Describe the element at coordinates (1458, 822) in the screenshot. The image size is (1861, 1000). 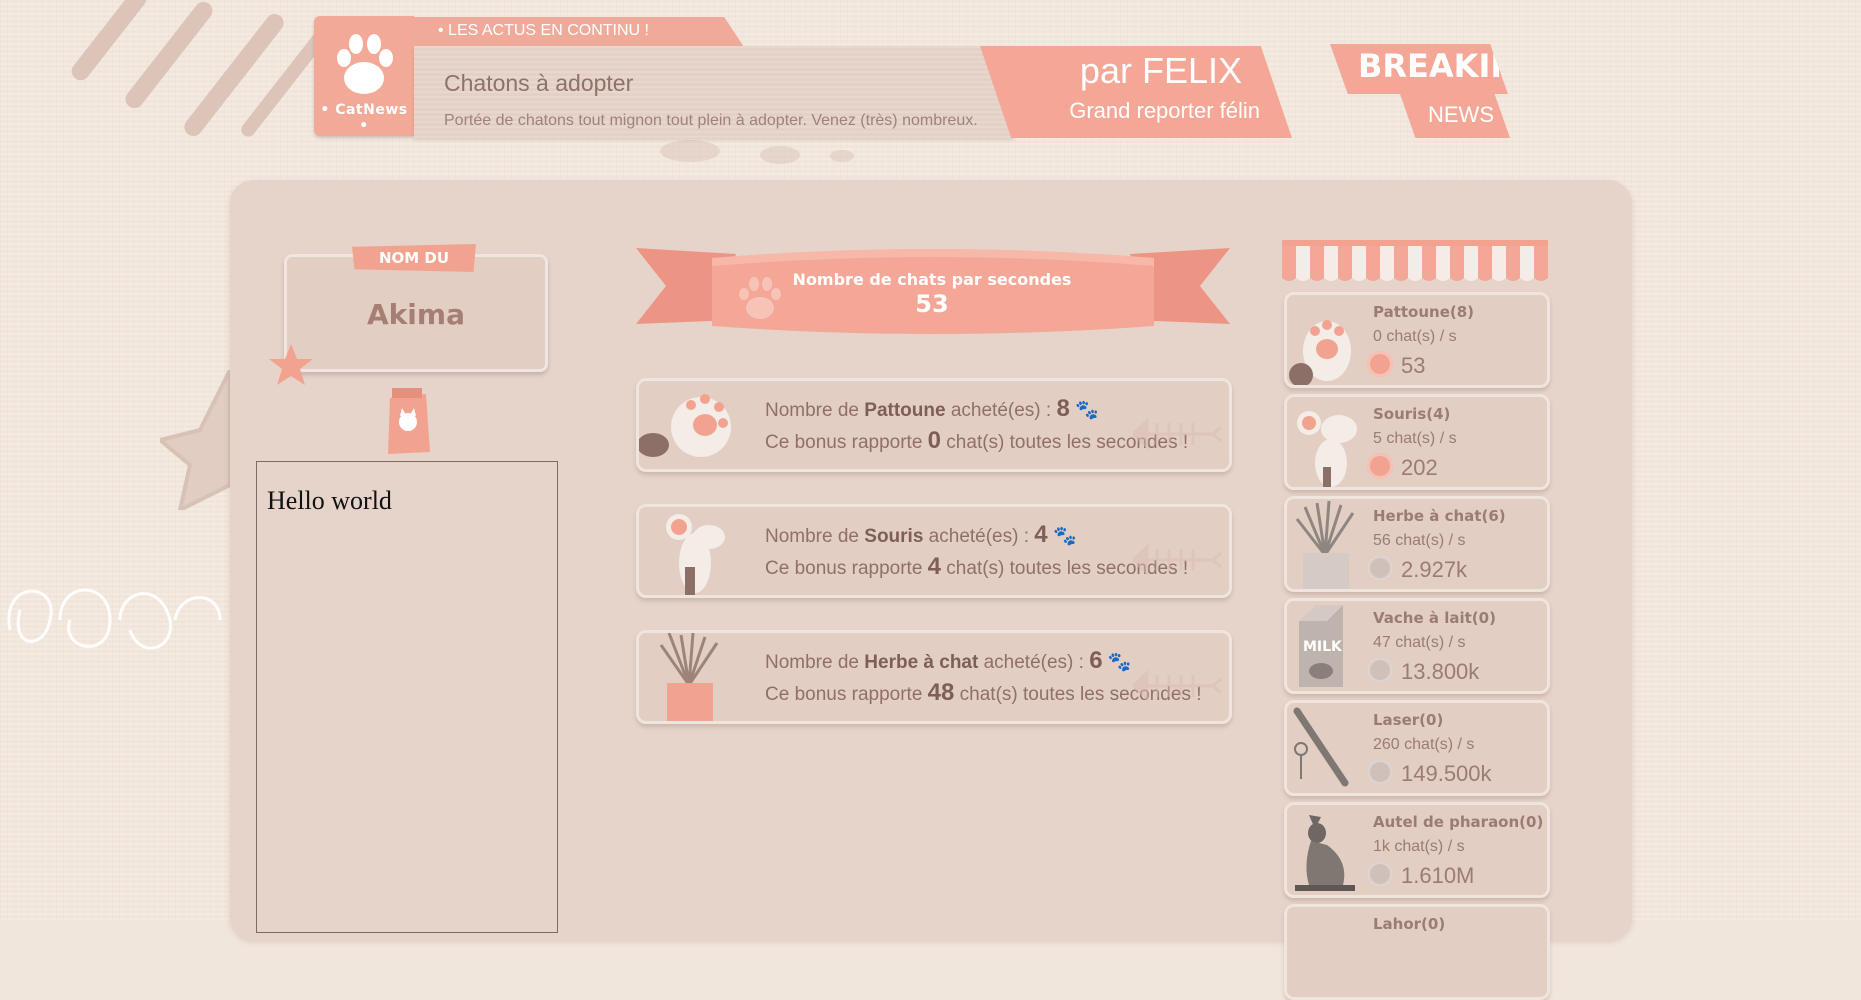
I see `shop-item-name: Autel de pharaon(0)` at that location.